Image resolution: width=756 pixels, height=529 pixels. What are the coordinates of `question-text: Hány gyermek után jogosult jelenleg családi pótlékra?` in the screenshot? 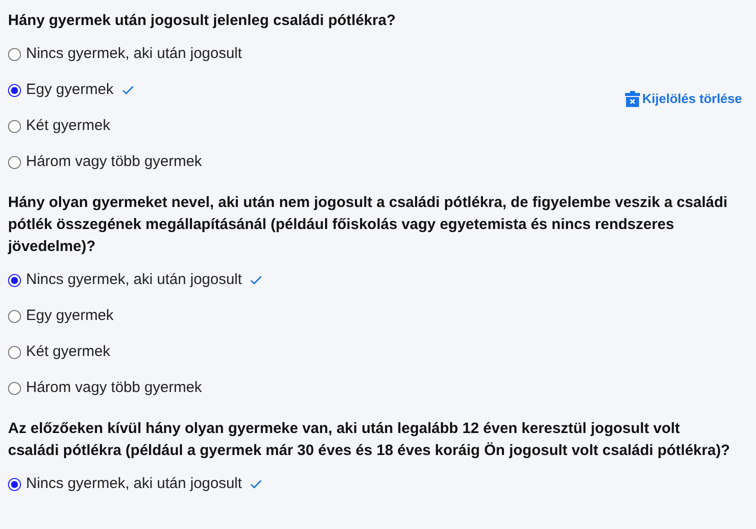 It's located at (202, 21).